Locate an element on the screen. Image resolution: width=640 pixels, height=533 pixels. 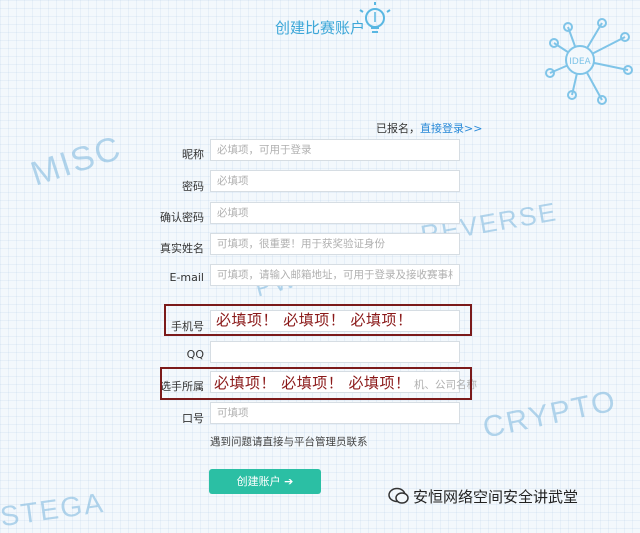
email-input is located at coordinates (335, 275).